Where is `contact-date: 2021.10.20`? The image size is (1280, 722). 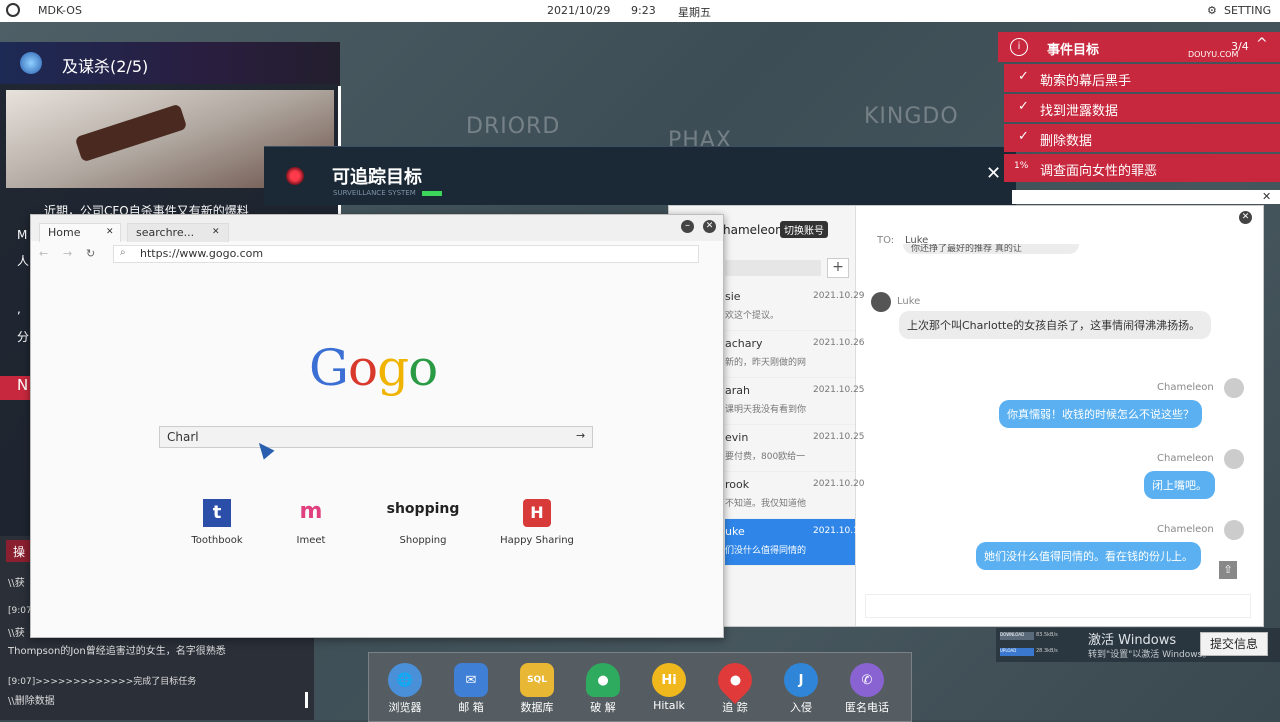
contact-date: 2021.10.20 is located at coordinates (839, 484).